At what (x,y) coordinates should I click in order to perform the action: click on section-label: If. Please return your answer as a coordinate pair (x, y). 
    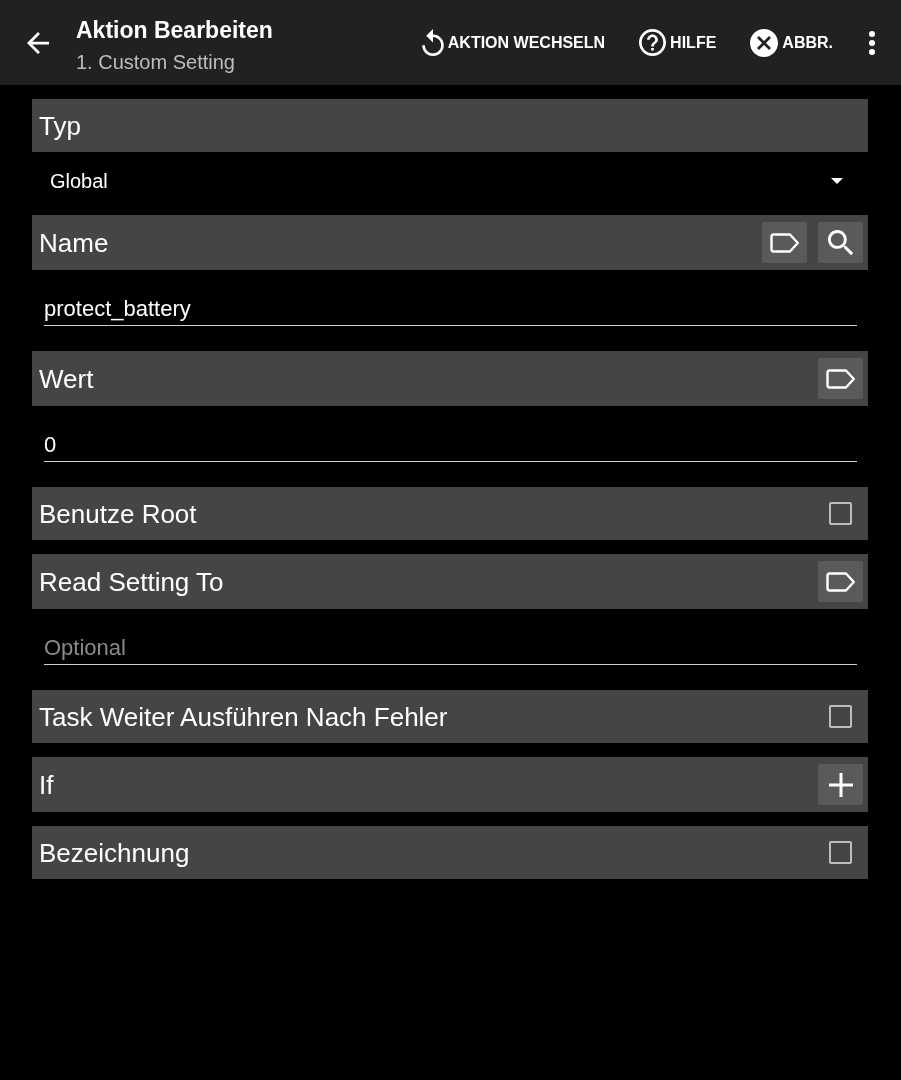
    Looking at the image, I should click on (46, 784).